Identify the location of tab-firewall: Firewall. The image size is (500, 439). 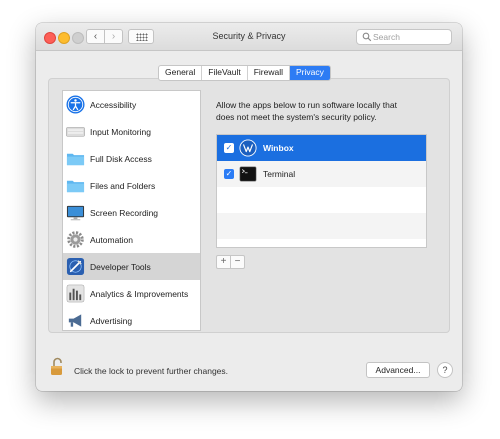
(269, 73).